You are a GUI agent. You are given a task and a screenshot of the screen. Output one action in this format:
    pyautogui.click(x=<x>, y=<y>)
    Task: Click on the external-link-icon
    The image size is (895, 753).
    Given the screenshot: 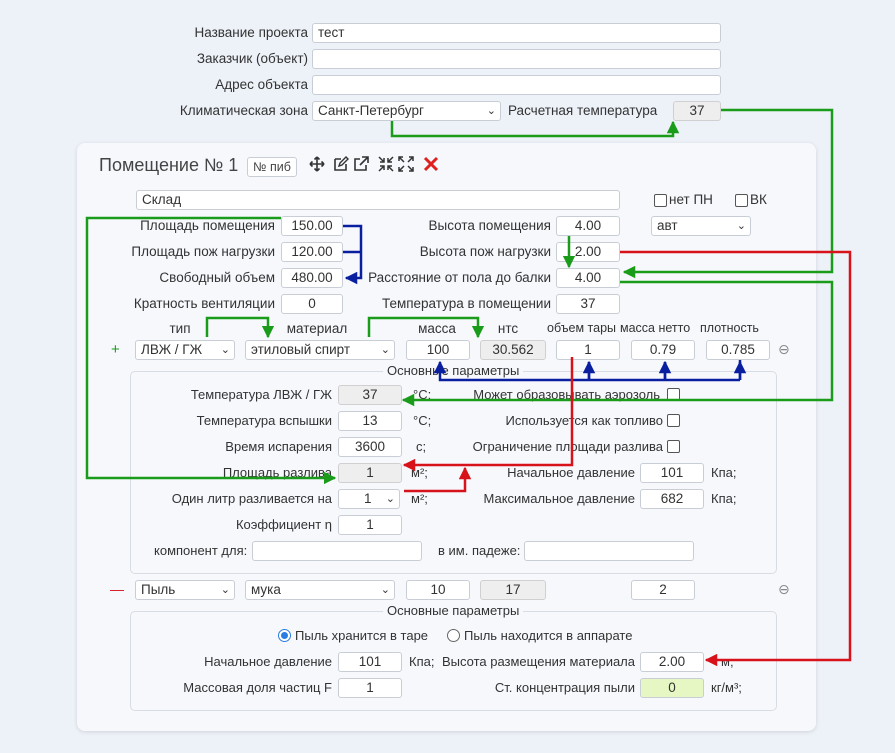 What is the action you would take?
    pyautogui.click(x=361, y=166)
    